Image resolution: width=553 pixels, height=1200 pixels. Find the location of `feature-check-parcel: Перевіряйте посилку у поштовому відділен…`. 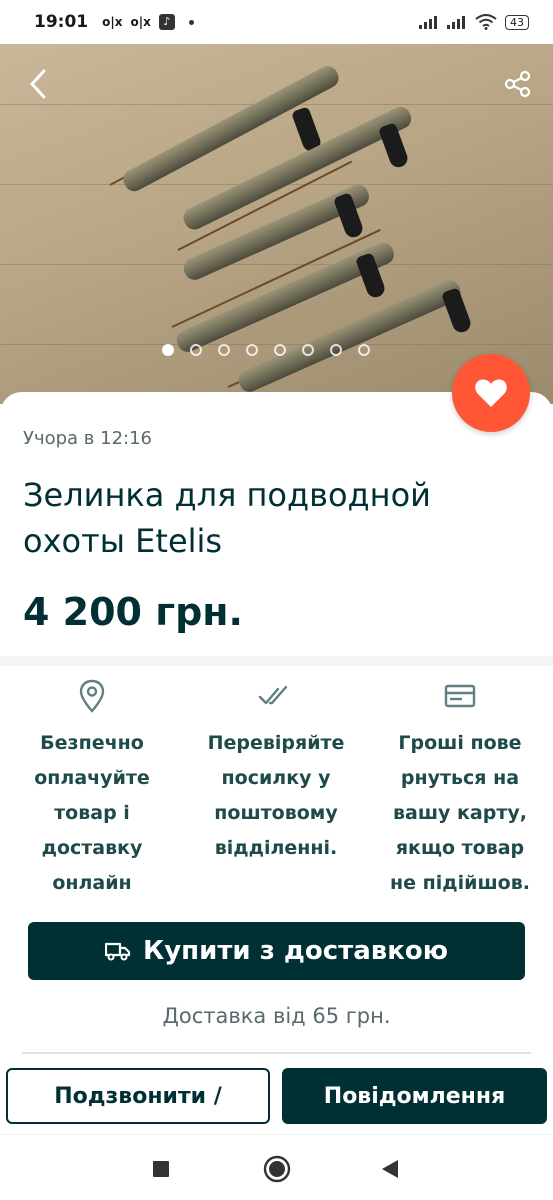

feature-check-parcel: Перевіряйте посилку у поштовому відділен… is located at coordinates (276, 788).